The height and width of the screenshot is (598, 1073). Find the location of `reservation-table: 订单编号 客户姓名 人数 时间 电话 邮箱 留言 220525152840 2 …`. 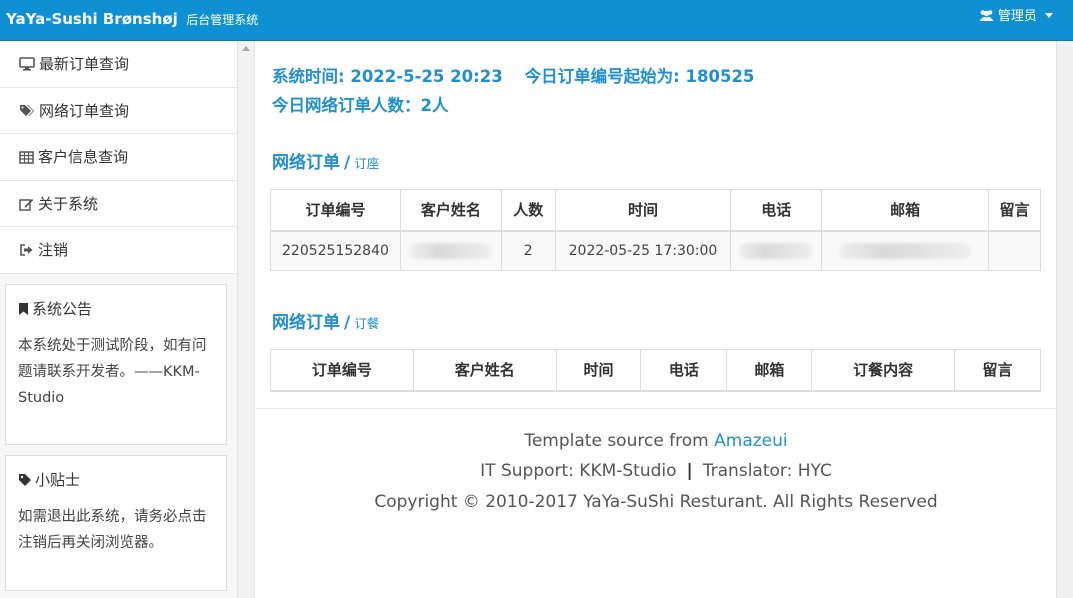

reservation-table: 订单编号 客户姓名 人数 时间 电话 邮箱 留言 220525152840 2 … is located at coordinates (655, 230).